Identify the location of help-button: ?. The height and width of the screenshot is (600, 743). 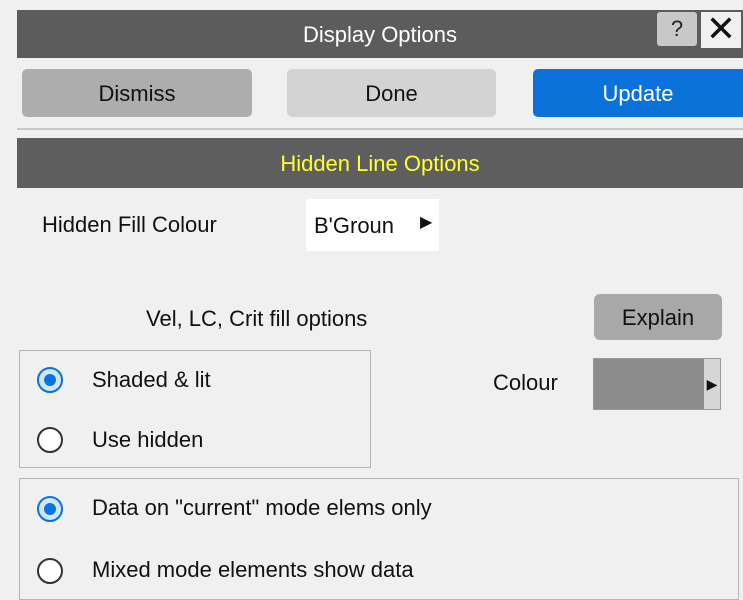
(677, 29).